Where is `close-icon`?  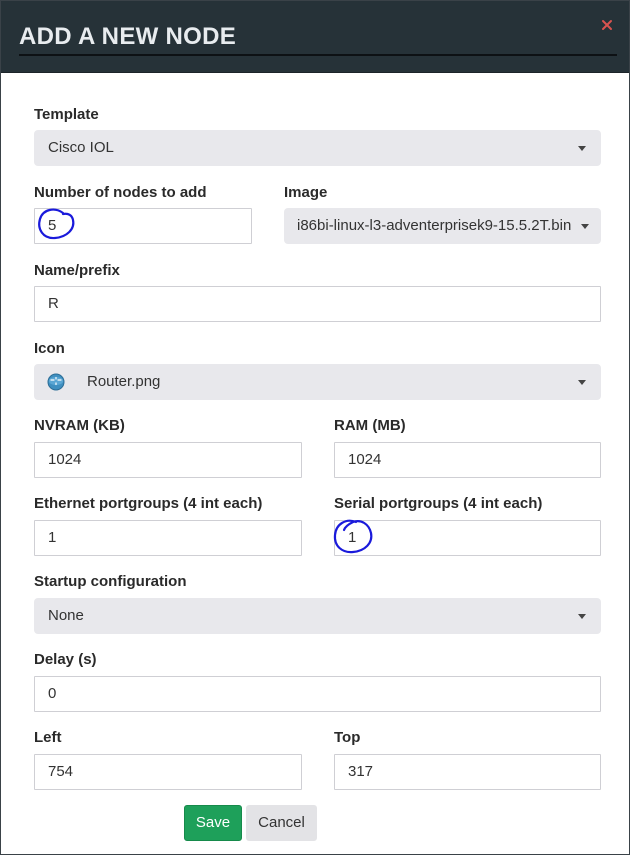
close-icon is located at coordinates (607, 25).